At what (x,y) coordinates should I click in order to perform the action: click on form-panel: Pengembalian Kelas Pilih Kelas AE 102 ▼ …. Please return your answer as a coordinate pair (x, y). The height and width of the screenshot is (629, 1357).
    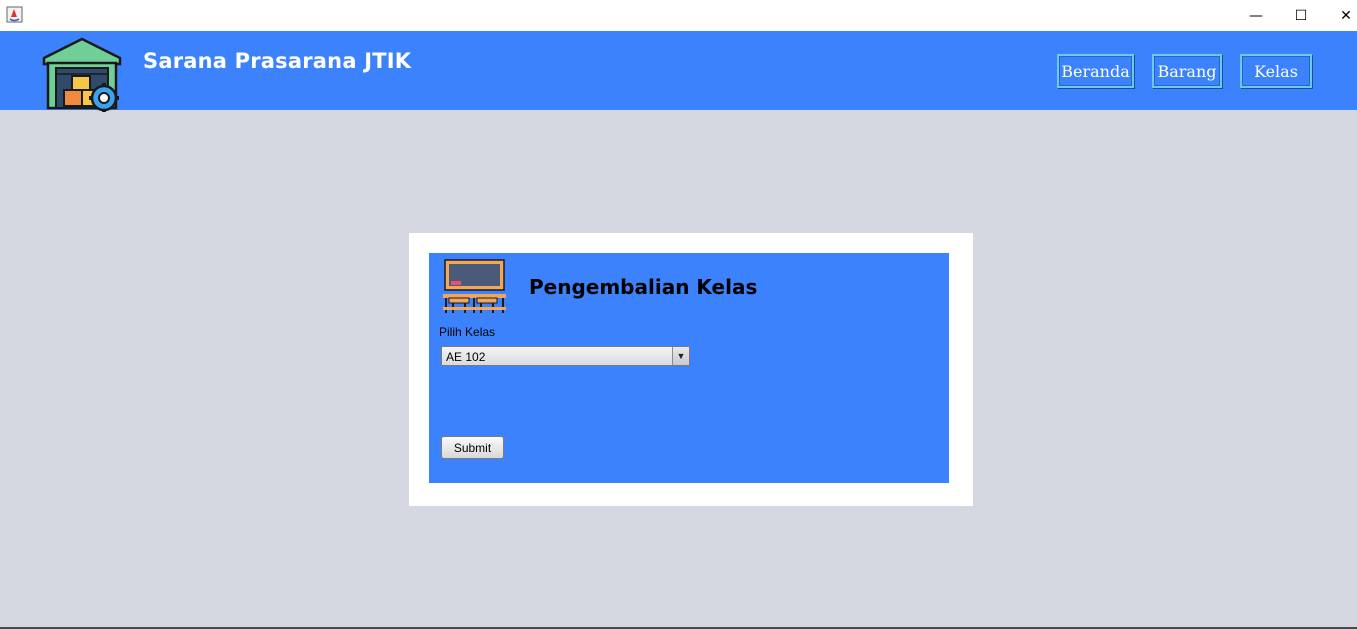
    Looking at the image, I should click on (689, 368).